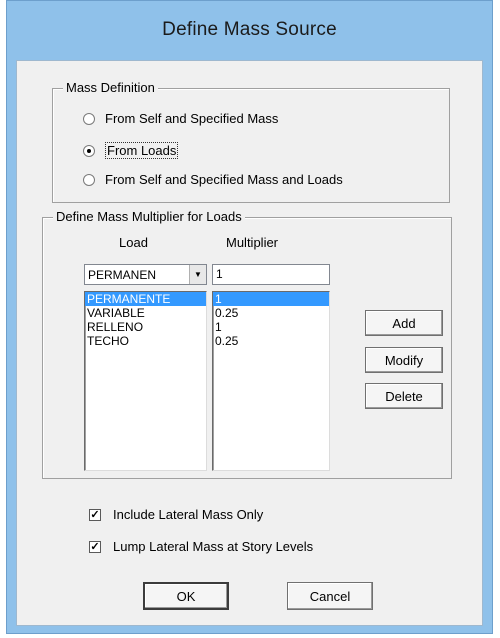 The image size is (500, 638). Describe the element at coordinates (252, 242) in the screenshot. I see `multiplier-column-header: Multiplier` at that location.